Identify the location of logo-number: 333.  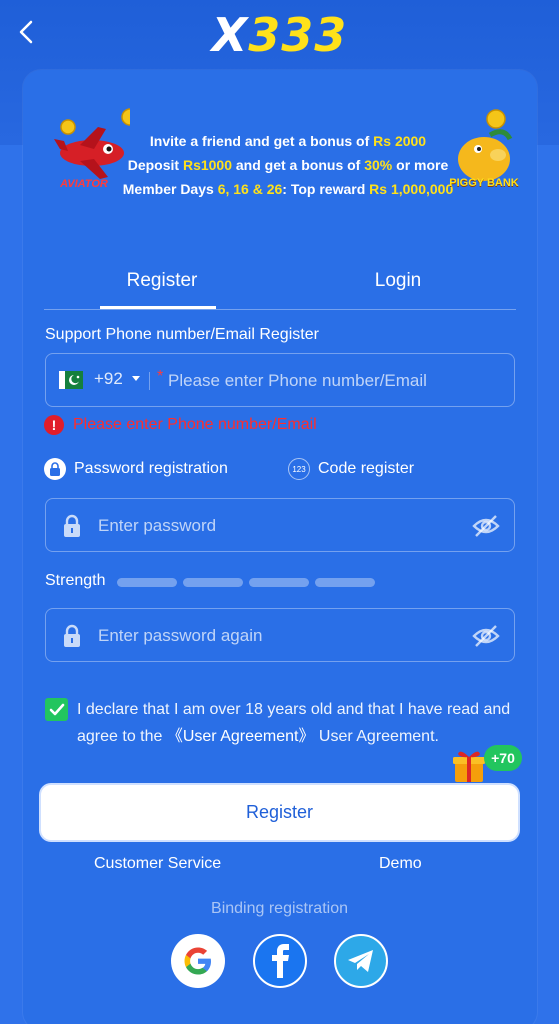
(298, 35).